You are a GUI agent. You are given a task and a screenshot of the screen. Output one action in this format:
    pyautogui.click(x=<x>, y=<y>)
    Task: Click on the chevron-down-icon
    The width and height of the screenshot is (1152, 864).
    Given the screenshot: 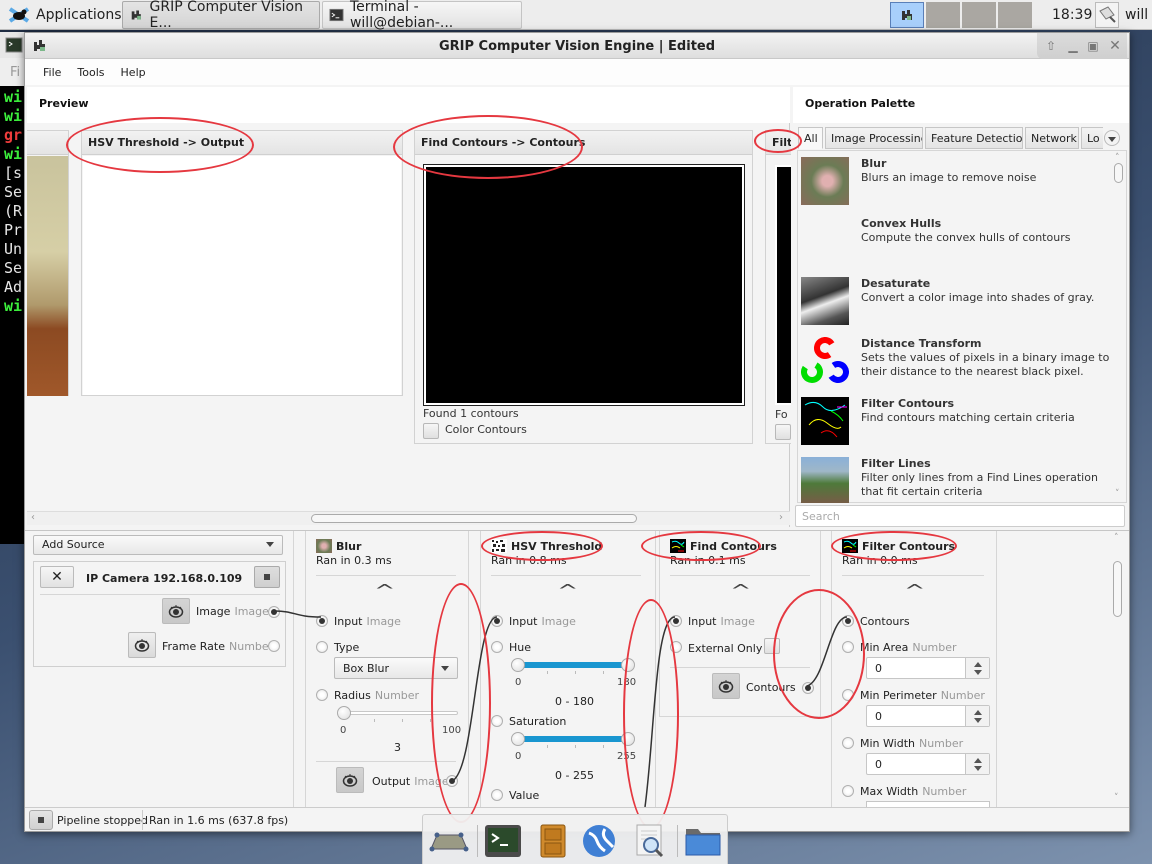 What is the action you would take?
    pyautogui.click(x=1112, y=139)
    